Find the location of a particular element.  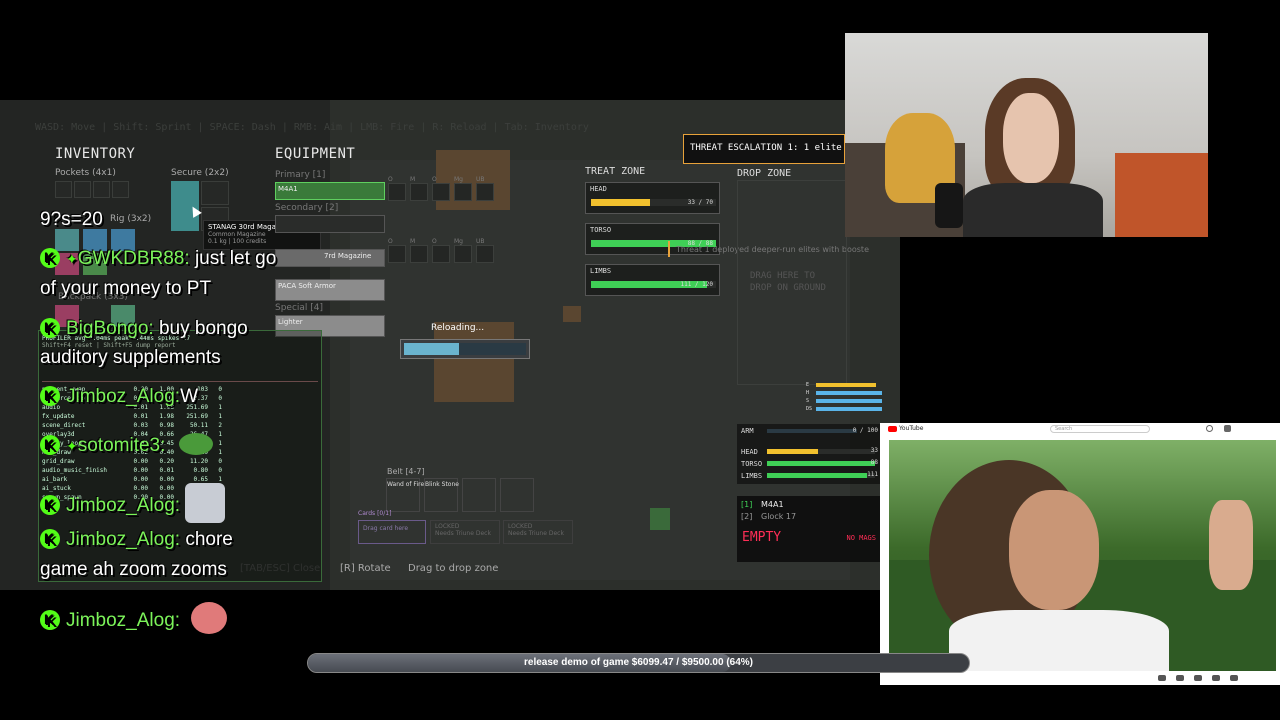

profiler-cell-name: audio_music_finish is located at coordinates (75, 470).